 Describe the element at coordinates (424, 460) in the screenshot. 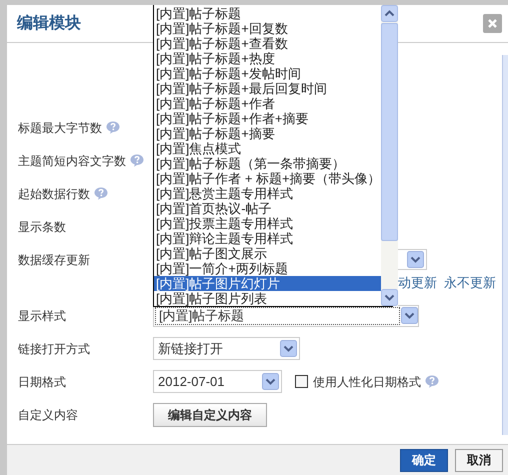

I see `dialog-button: 确定` at that location.